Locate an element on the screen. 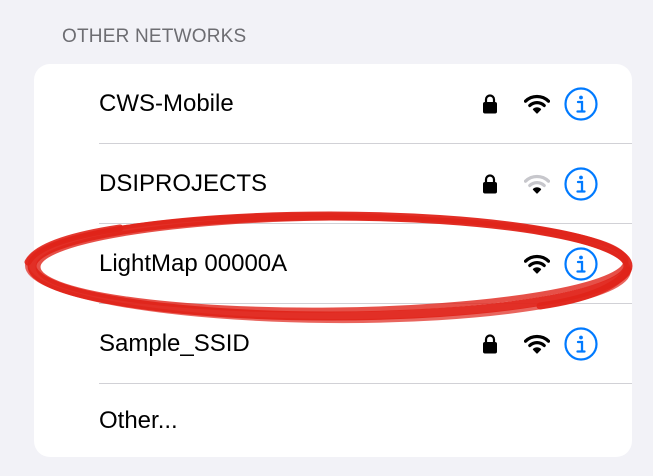 This screenshot has height=476, width=653. section-header-other-networks: OTHER NETWORKS is located at coordinates (154, 36).